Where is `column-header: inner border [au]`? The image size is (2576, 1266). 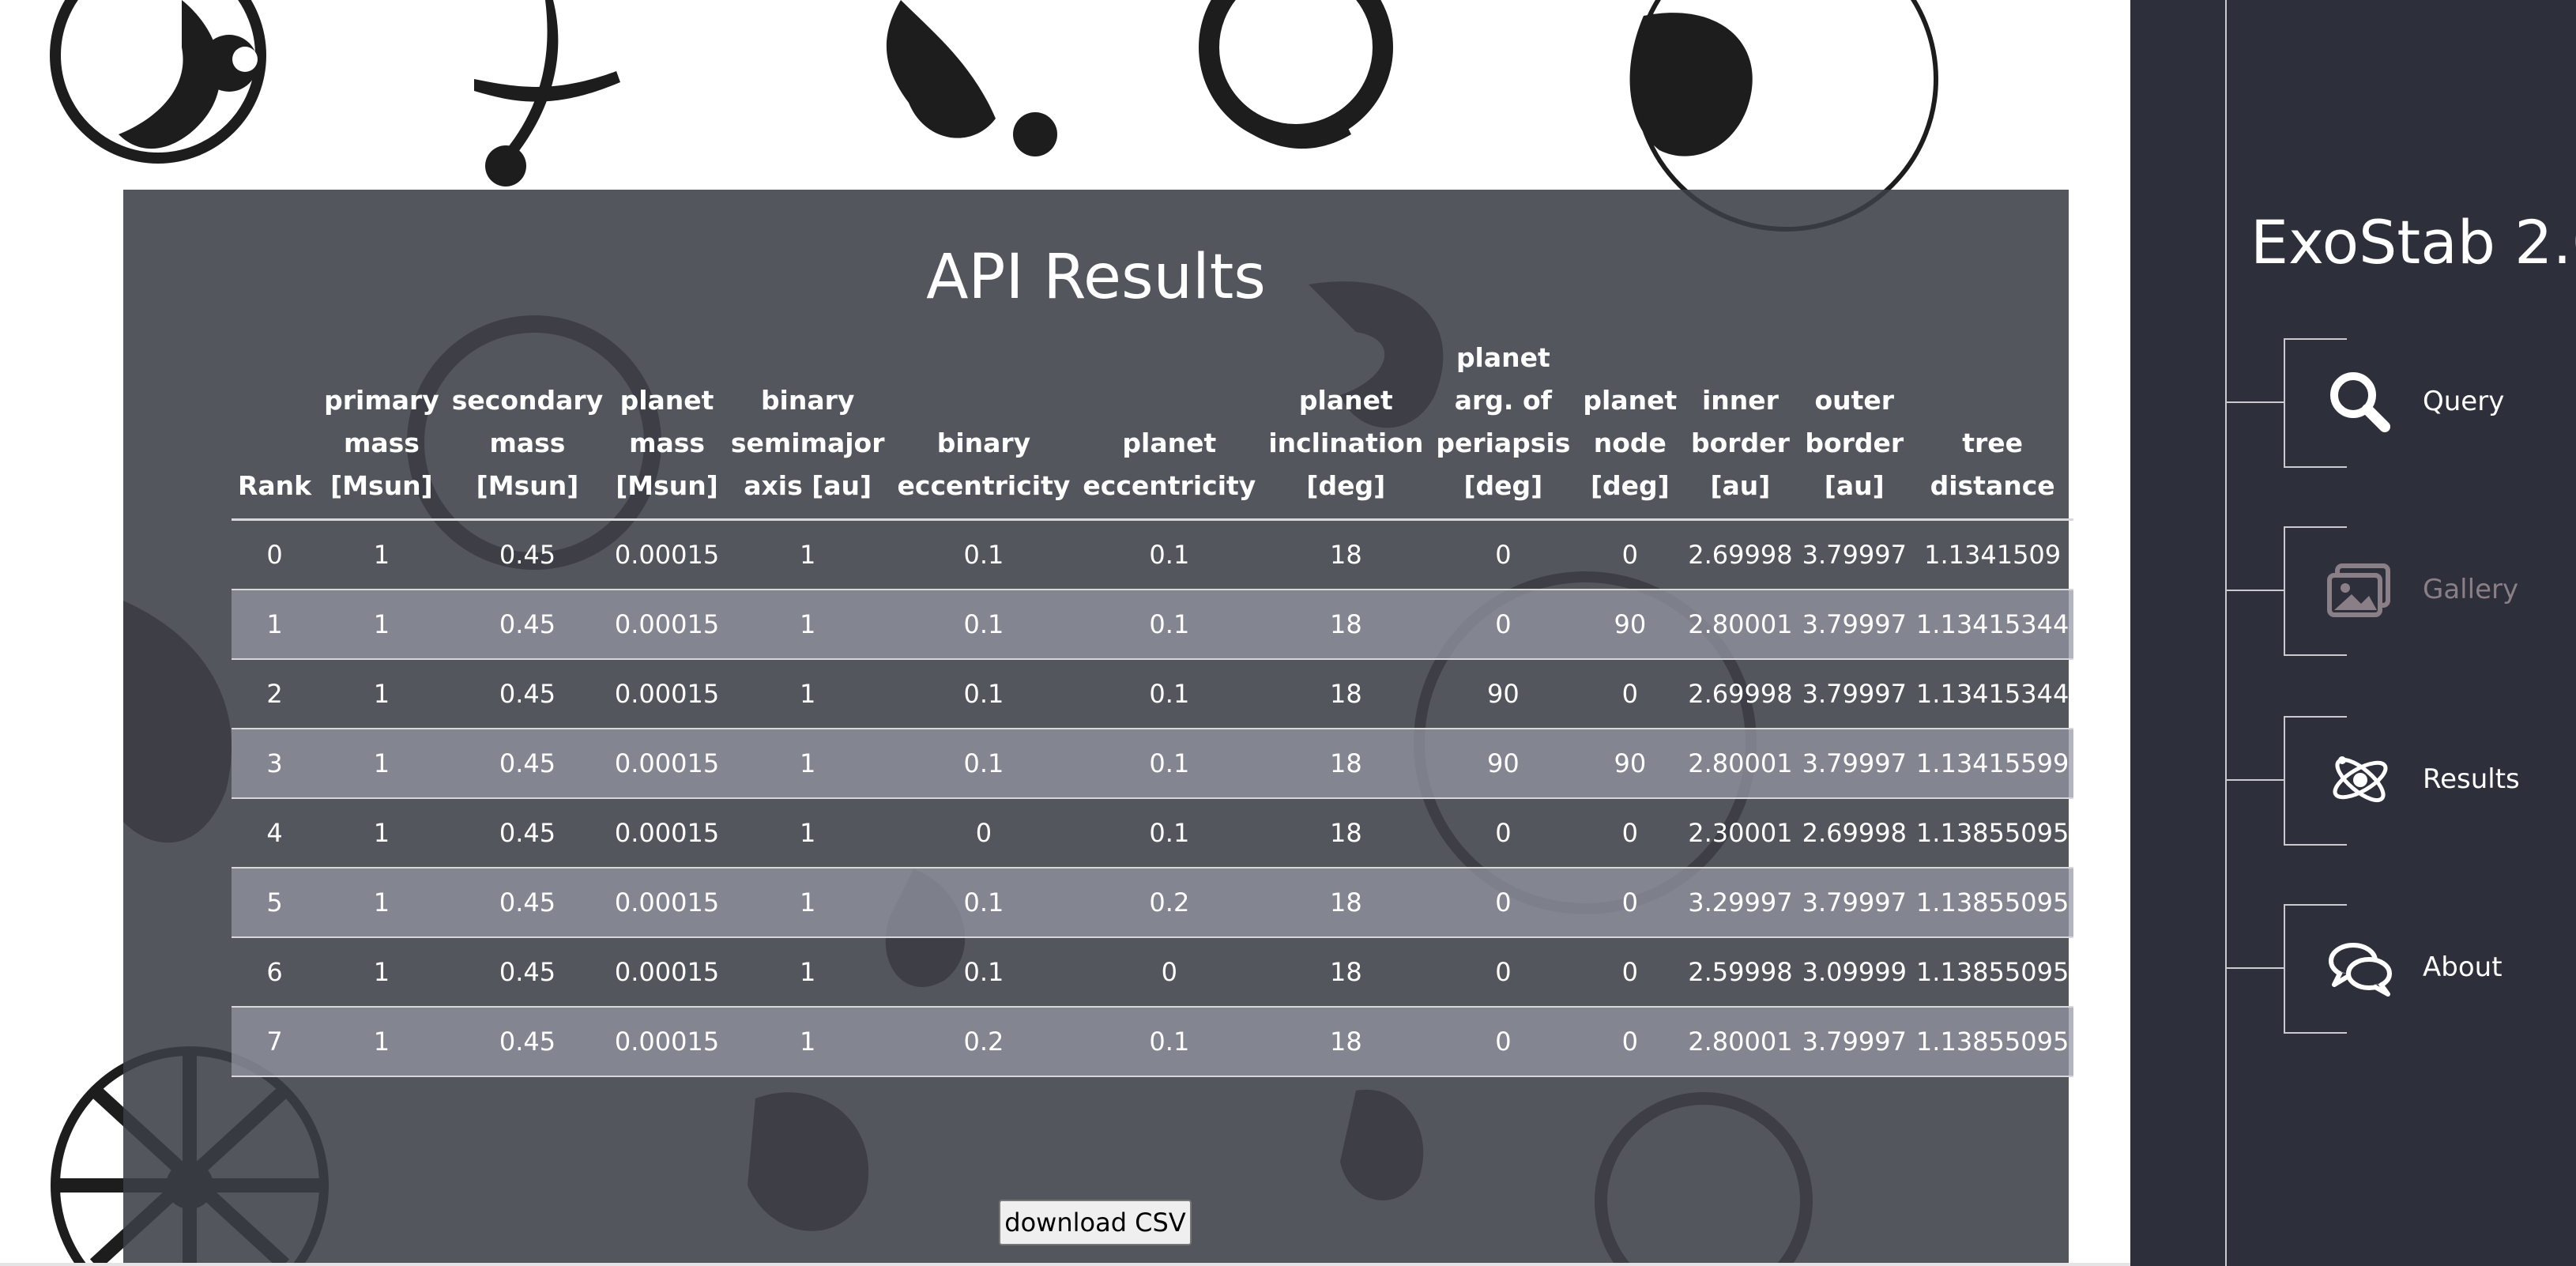
column-header: inner border [au] is located at coordinates (1740, 429).